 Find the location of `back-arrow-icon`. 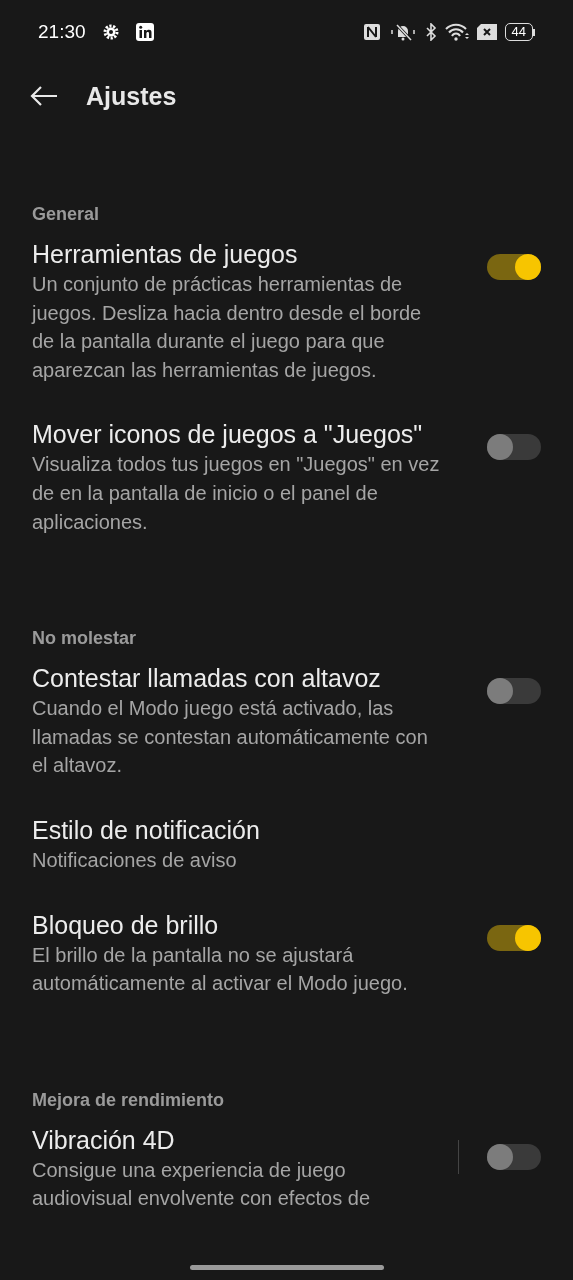

back-arrow-icon is located at coordinates (44, 96).